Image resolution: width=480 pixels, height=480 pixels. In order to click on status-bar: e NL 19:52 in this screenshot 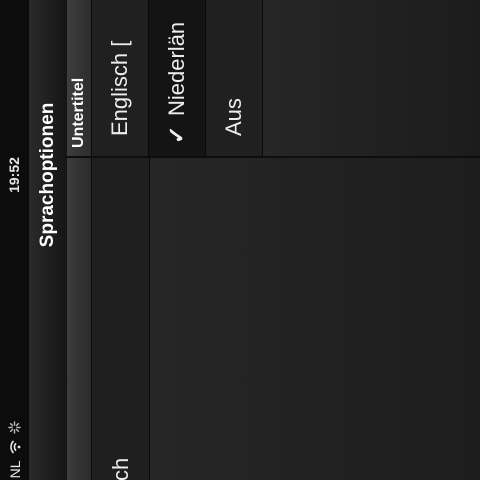, I will do `click(14, 240)`.